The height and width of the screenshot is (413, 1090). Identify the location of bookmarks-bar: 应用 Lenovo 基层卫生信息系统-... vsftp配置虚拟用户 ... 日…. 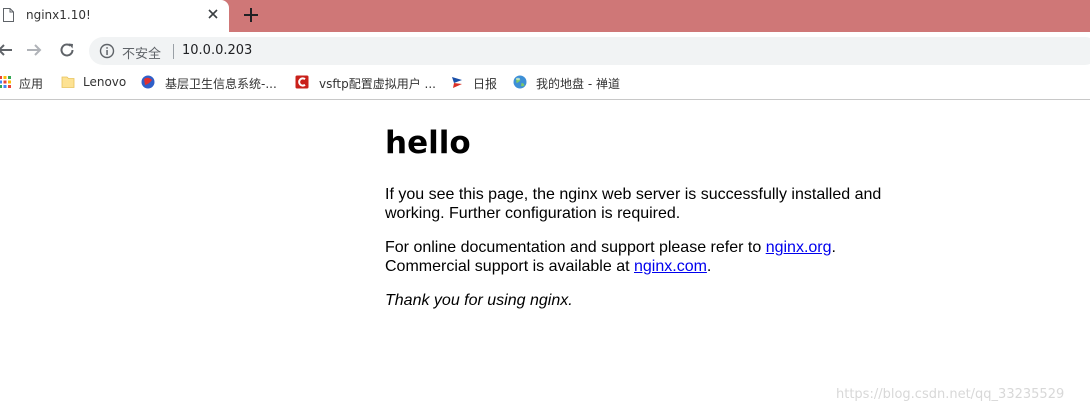
(545, 84).